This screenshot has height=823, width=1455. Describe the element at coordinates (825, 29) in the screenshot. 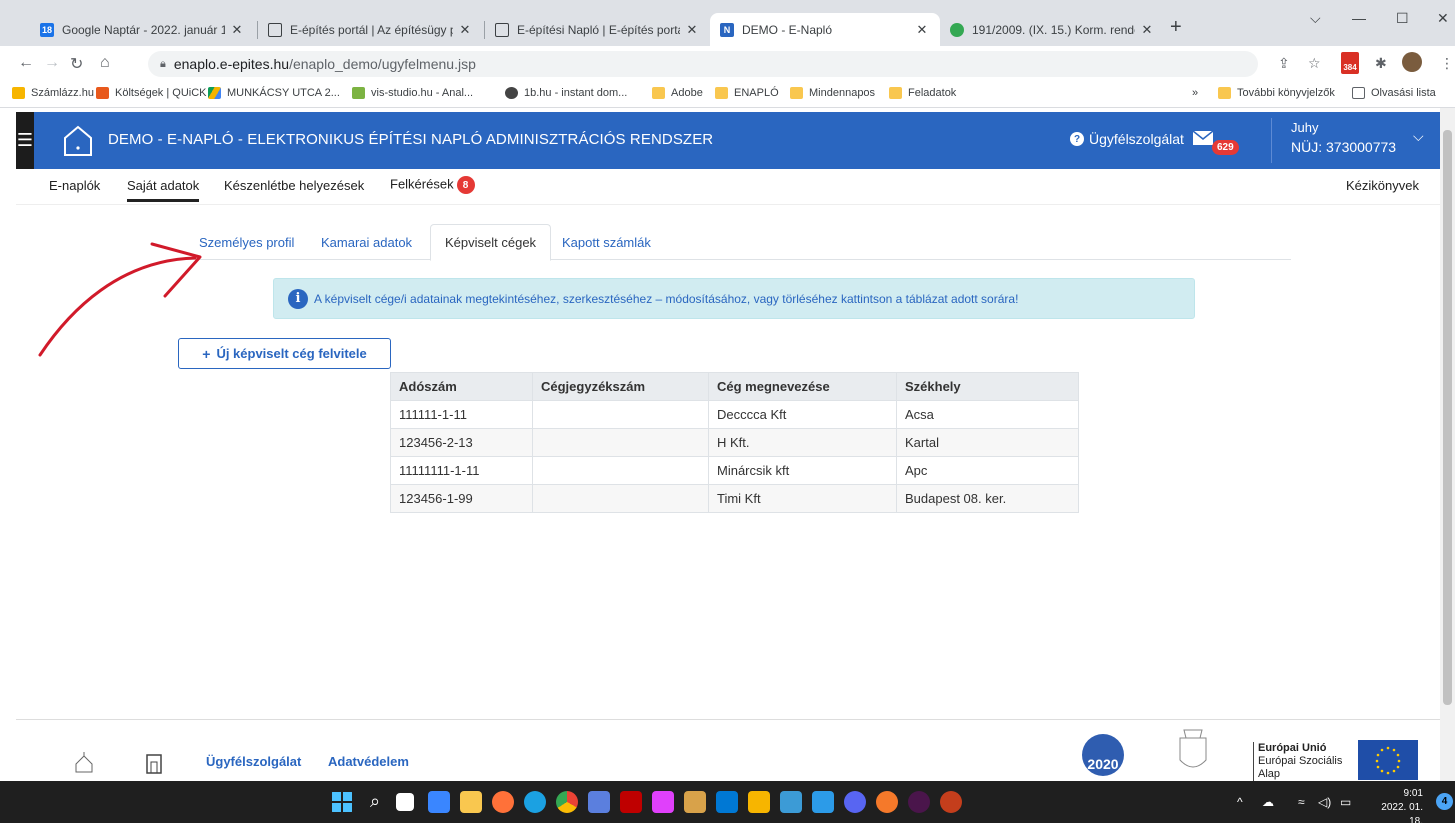

I see `browser-tab-demo-enaplo: N DEMO - E-Napló ✕` at that location.